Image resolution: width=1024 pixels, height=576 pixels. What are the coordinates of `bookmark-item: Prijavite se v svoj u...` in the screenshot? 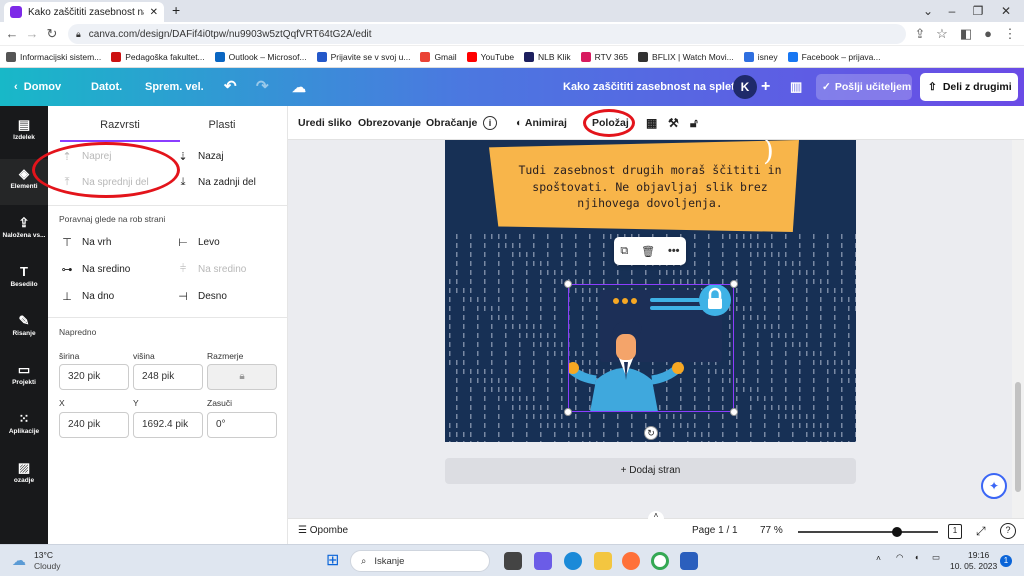 It's located at (363, 56).